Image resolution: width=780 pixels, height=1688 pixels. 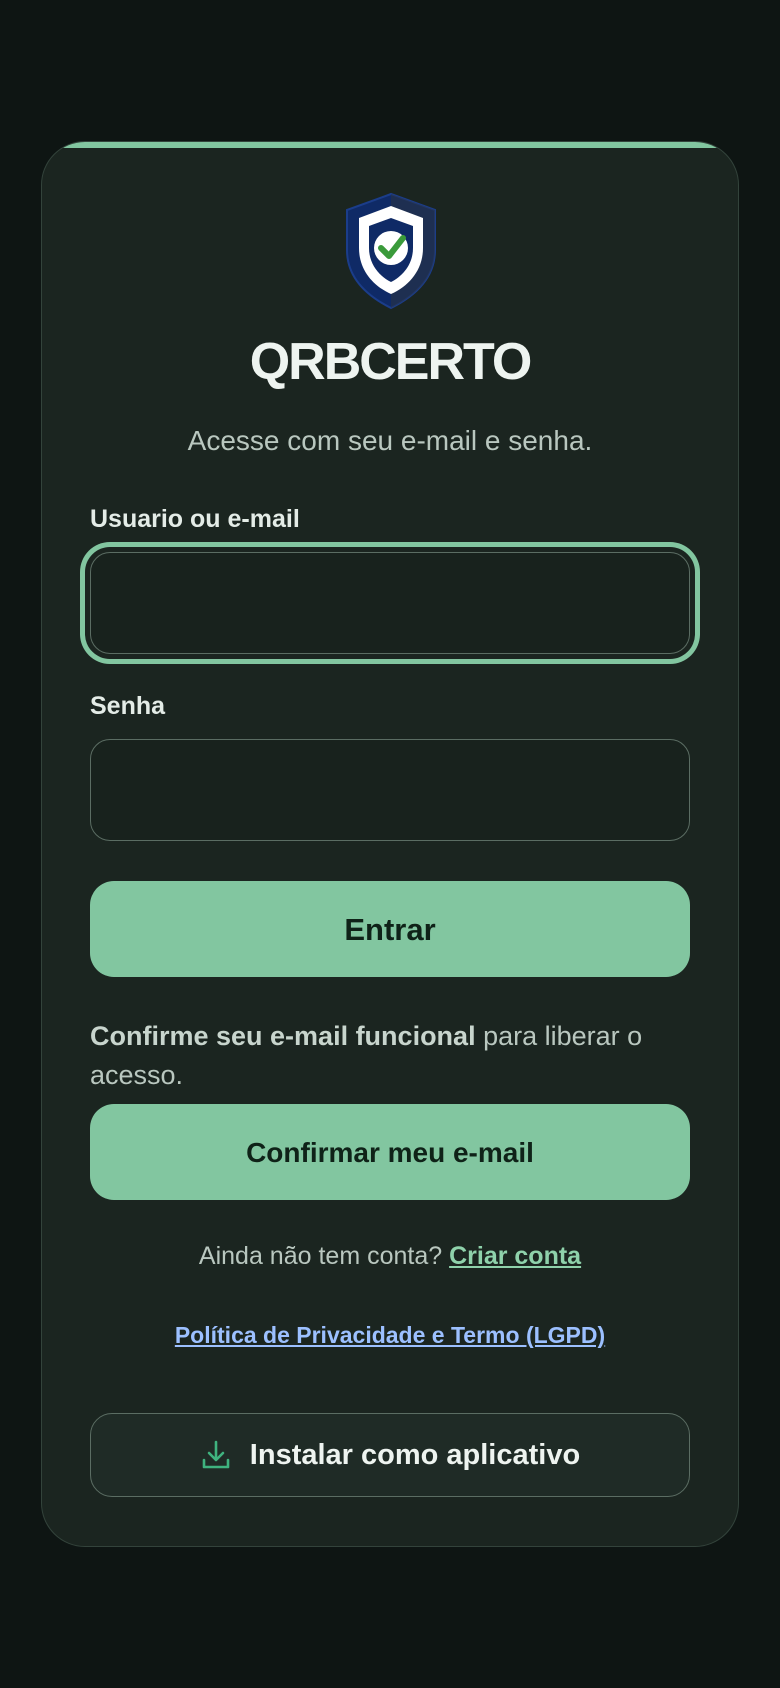 What do you see at coordinates (283, 1036) in the screenshot?
I see `confirm-email-bold-text: Confirme seu e-mail funcional` at bounding box center [283, 1036].